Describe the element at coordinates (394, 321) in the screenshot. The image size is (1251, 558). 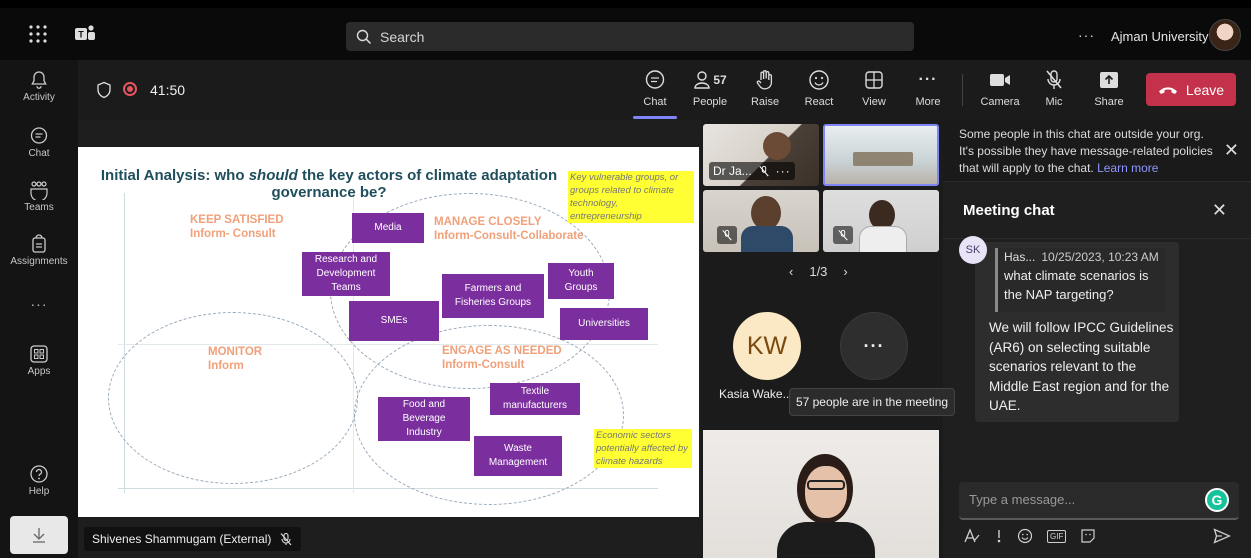
I see `box-smes: SMEs` at that location.